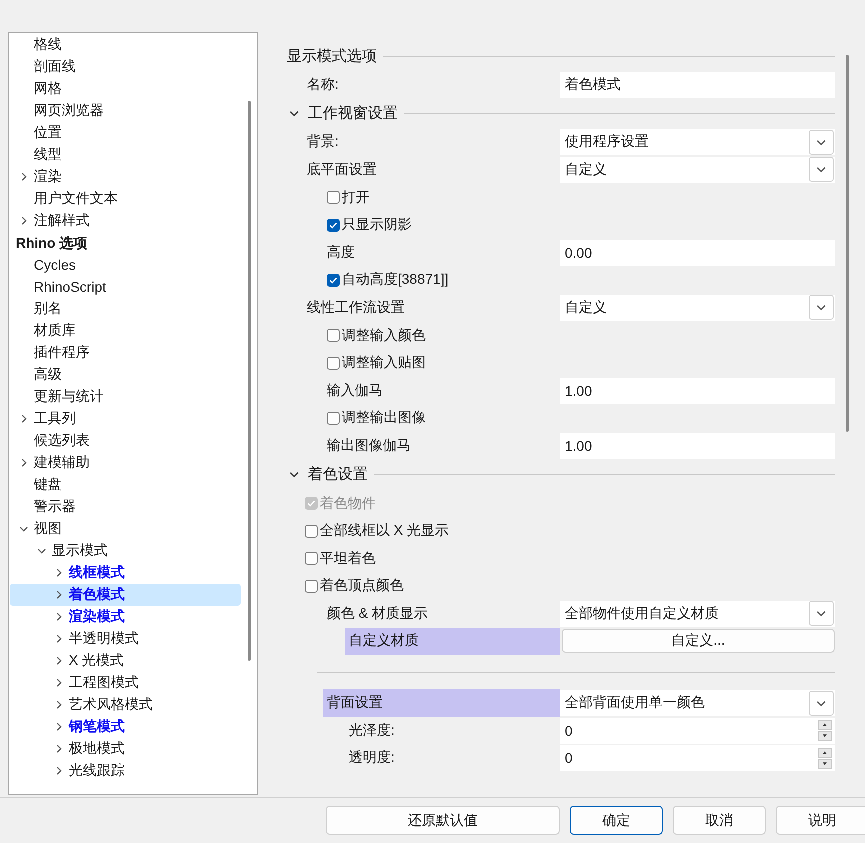 This screenshot has width=865, height=843. I want to click on tree-item: 建模辅助, so click(125, 463).